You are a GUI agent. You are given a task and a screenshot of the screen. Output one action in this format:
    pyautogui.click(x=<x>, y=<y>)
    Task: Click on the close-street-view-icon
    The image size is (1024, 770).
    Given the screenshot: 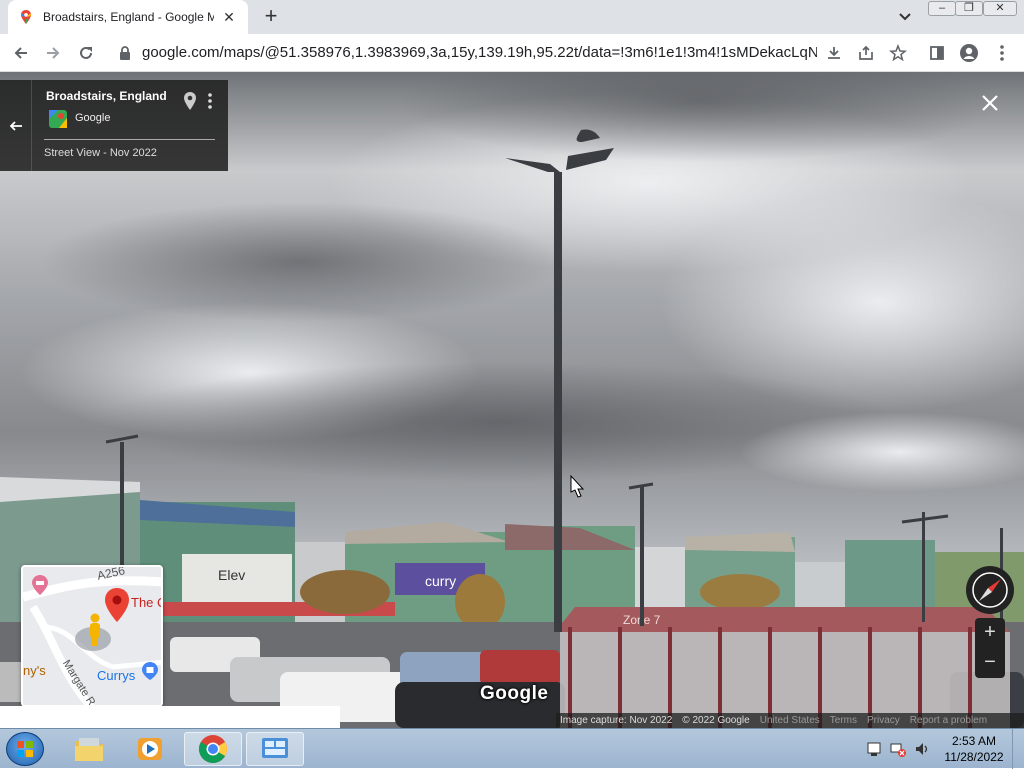 What is the action you would take?
    pyautogui.click(x=990, y=103)
    